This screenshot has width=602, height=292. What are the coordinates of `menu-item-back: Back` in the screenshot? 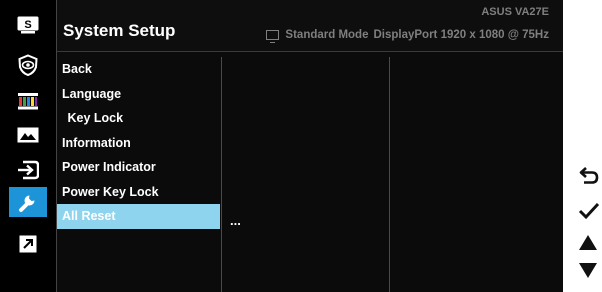 It's located at (138, 69).